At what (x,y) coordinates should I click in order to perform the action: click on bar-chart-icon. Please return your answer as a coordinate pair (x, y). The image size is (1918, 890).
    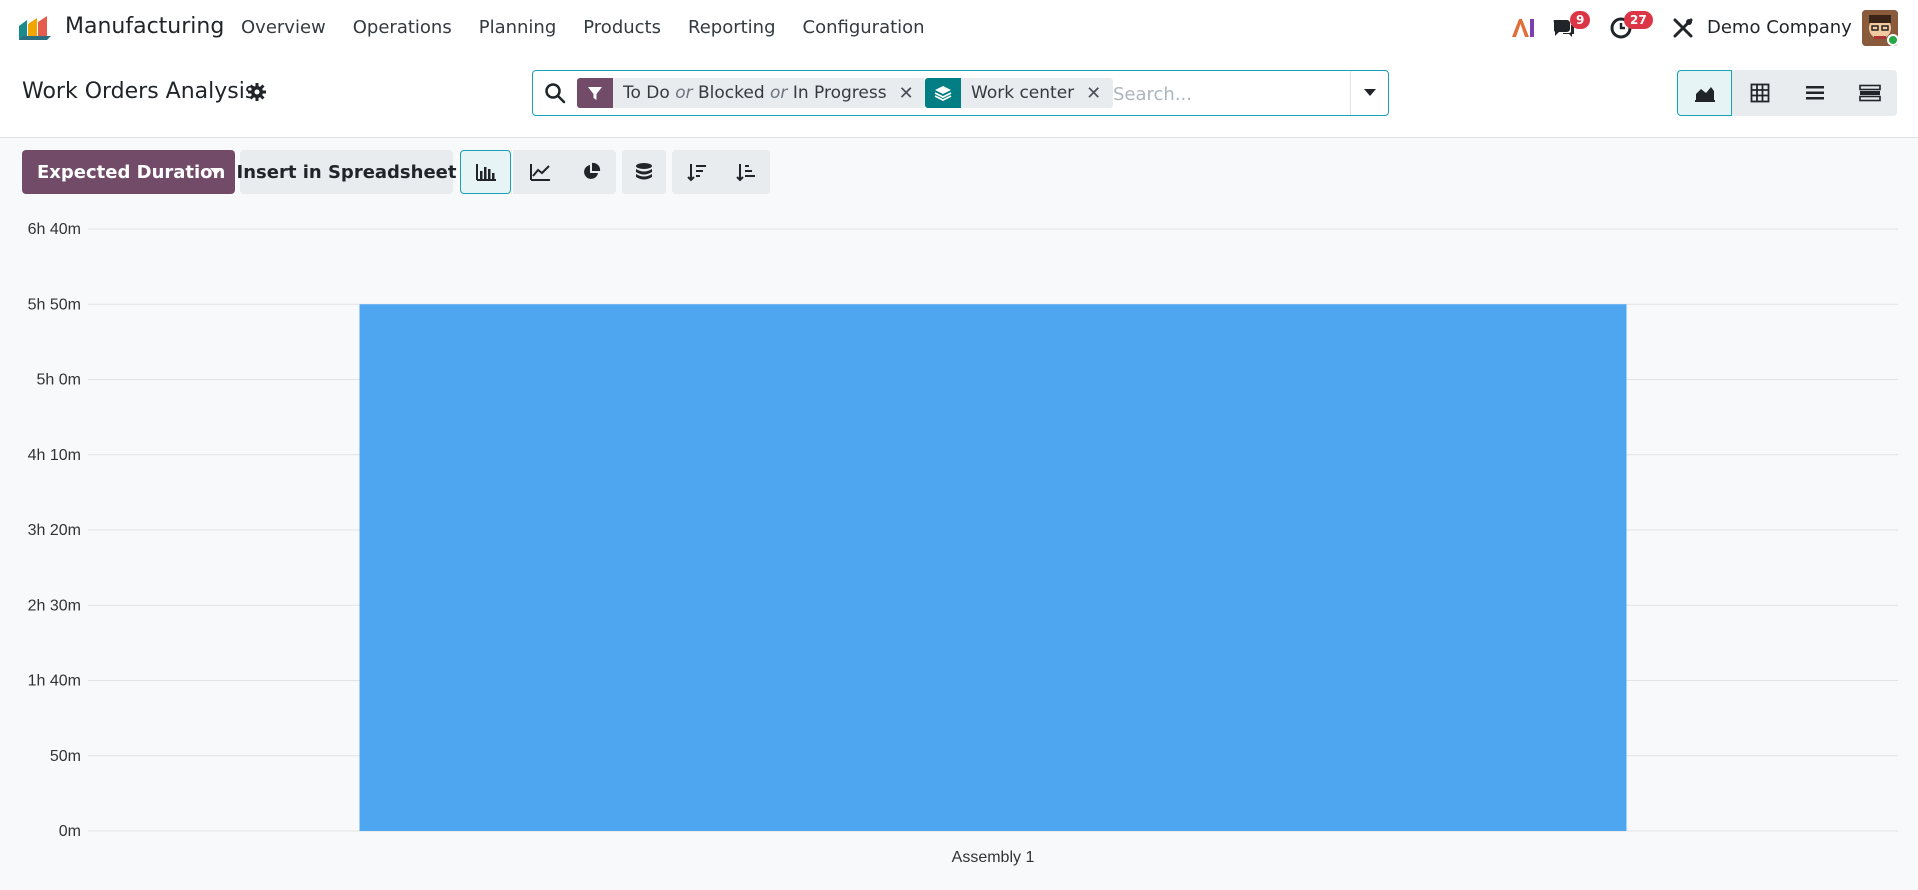
    Looking at the image, I should click on (485, 172).